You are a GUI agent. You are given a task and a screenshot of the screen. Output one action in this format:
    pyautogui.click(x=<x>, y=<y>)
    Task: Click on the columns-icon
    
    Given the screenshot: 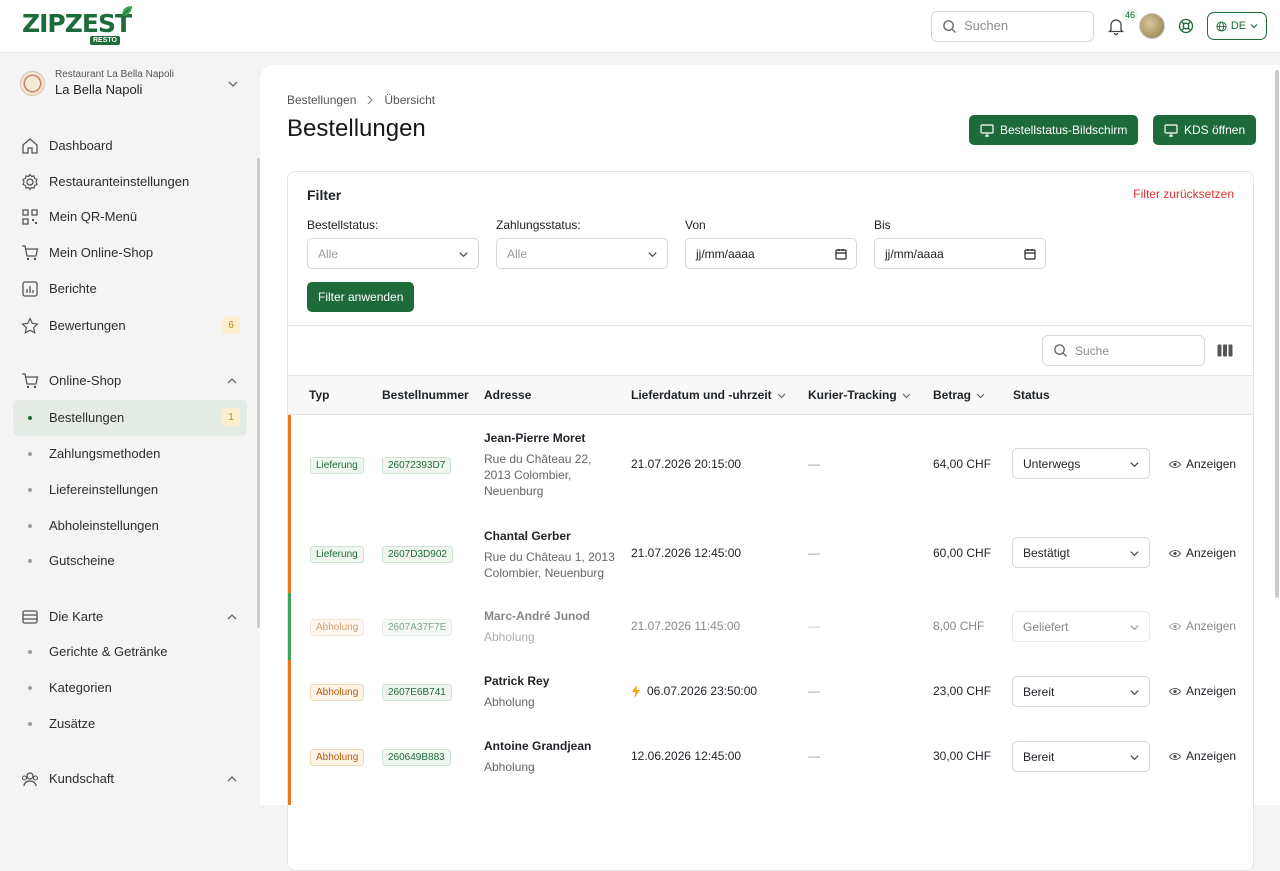 What is the action you would take?
    pyautogui.click(x=1225, y=350)
    